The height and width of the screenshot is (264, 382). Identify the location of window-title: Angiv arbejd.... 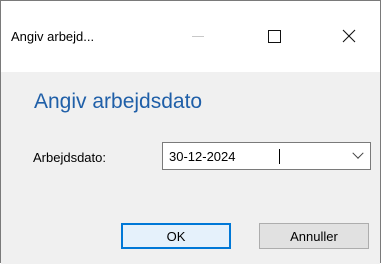
(53, 36).